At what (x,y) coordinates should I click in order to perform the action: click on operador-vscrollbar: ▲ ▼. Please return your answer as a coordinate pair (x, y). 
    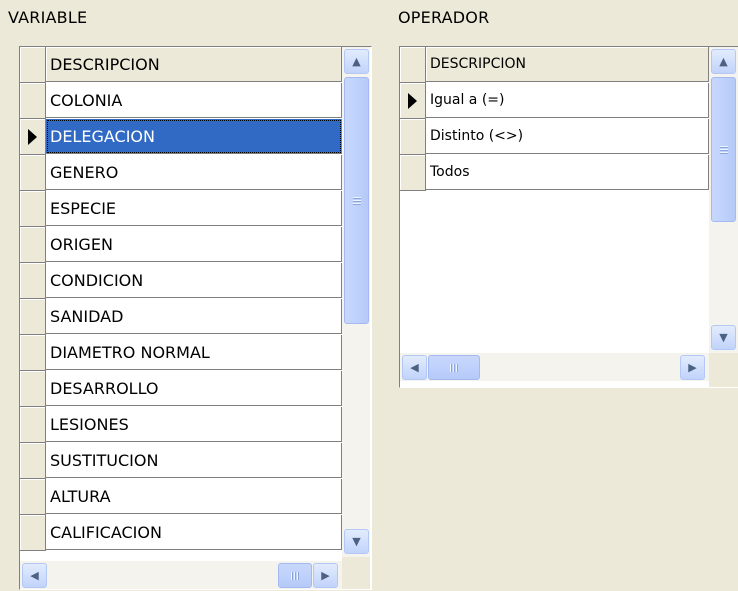
    Looking at the image, I should click on (723, 200).